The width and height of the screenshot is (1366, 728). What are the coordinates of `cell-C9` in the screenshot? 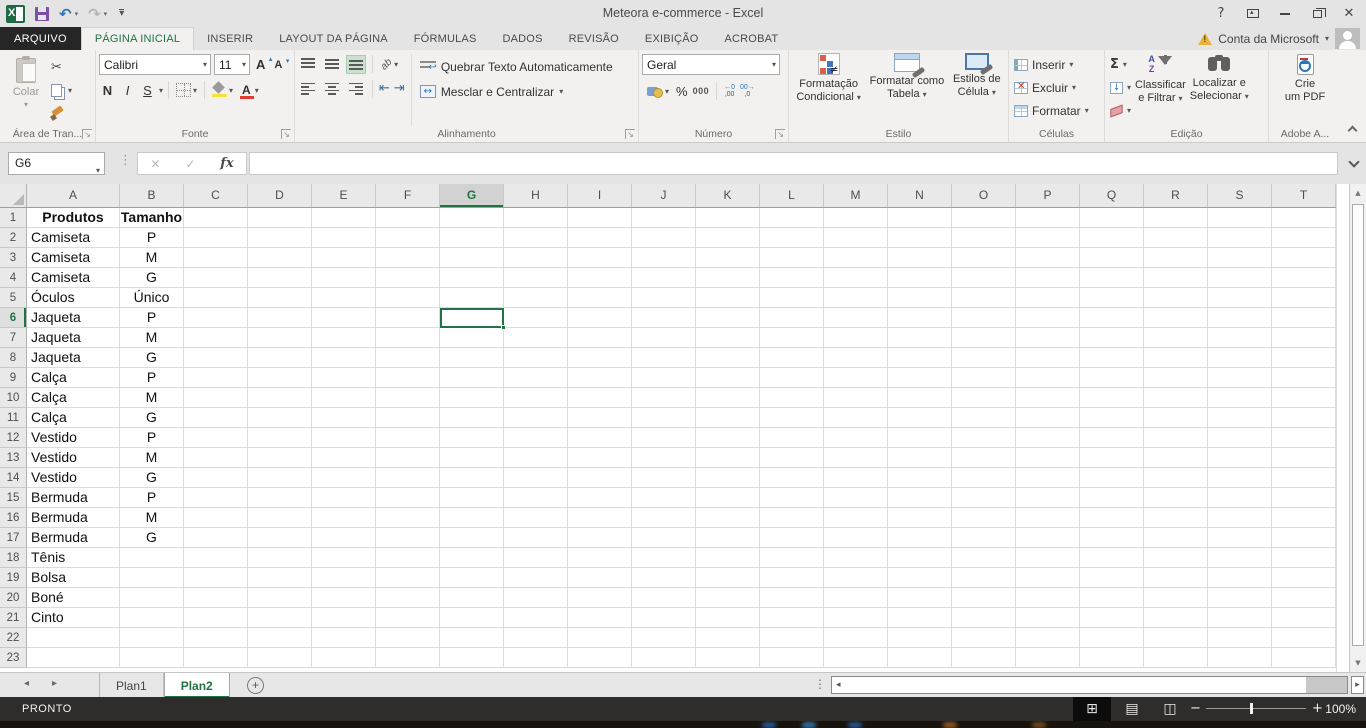 It's located at (216, 378).